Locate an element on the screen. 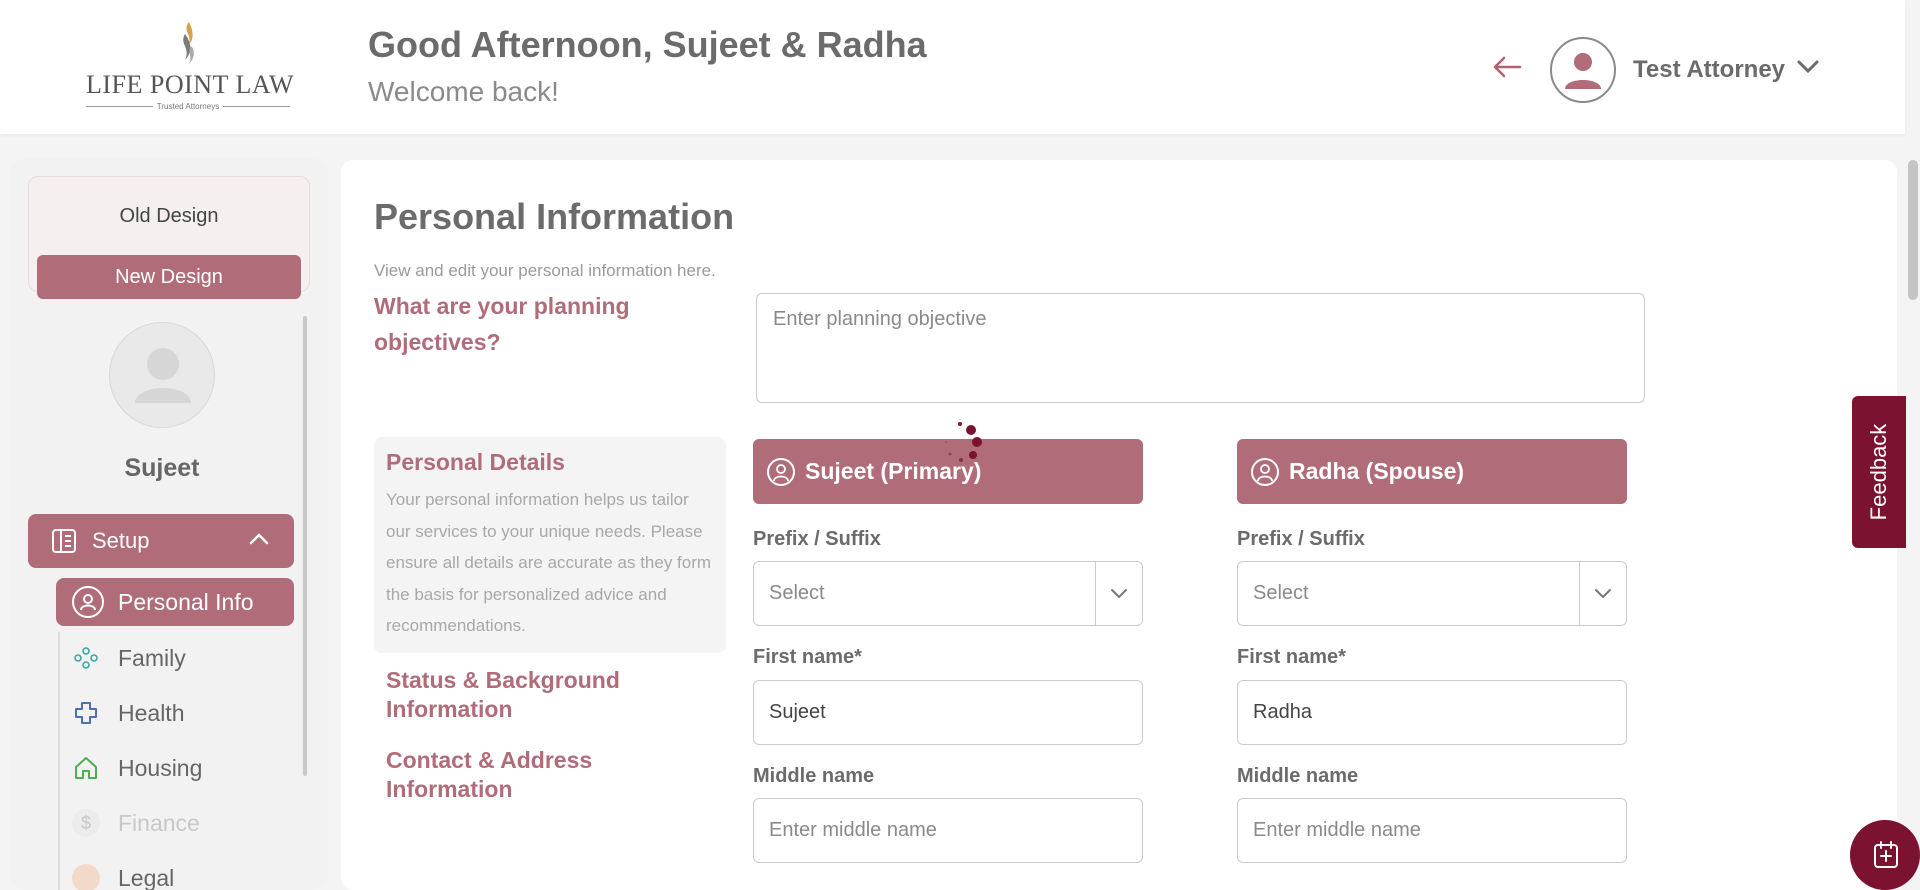 Image resolution: width=1920 pixels, height=890 pixels. calendar-plus-icon is located at coordinates (1886, 854).